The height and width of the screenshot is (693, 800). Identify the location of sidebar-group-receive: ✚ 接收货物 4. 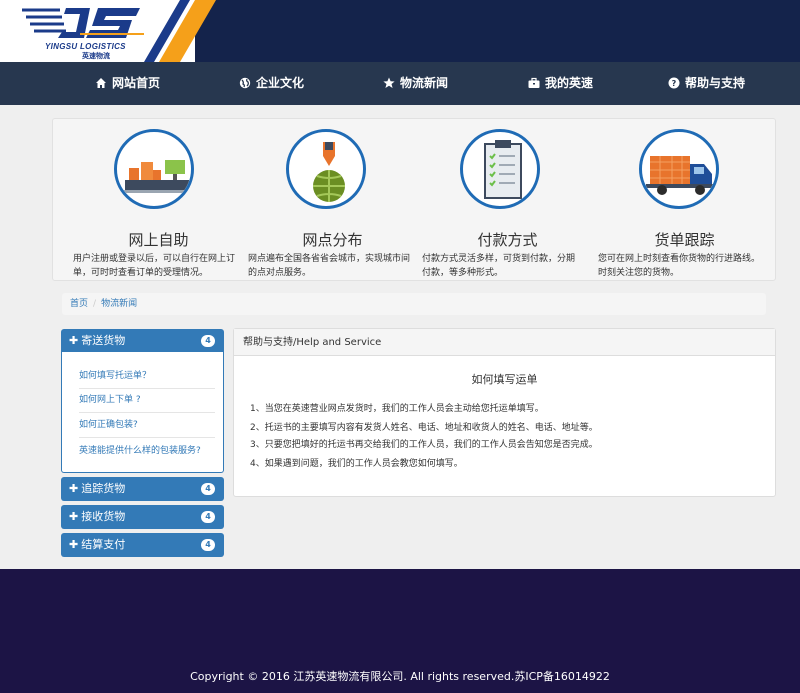
(142, 517).